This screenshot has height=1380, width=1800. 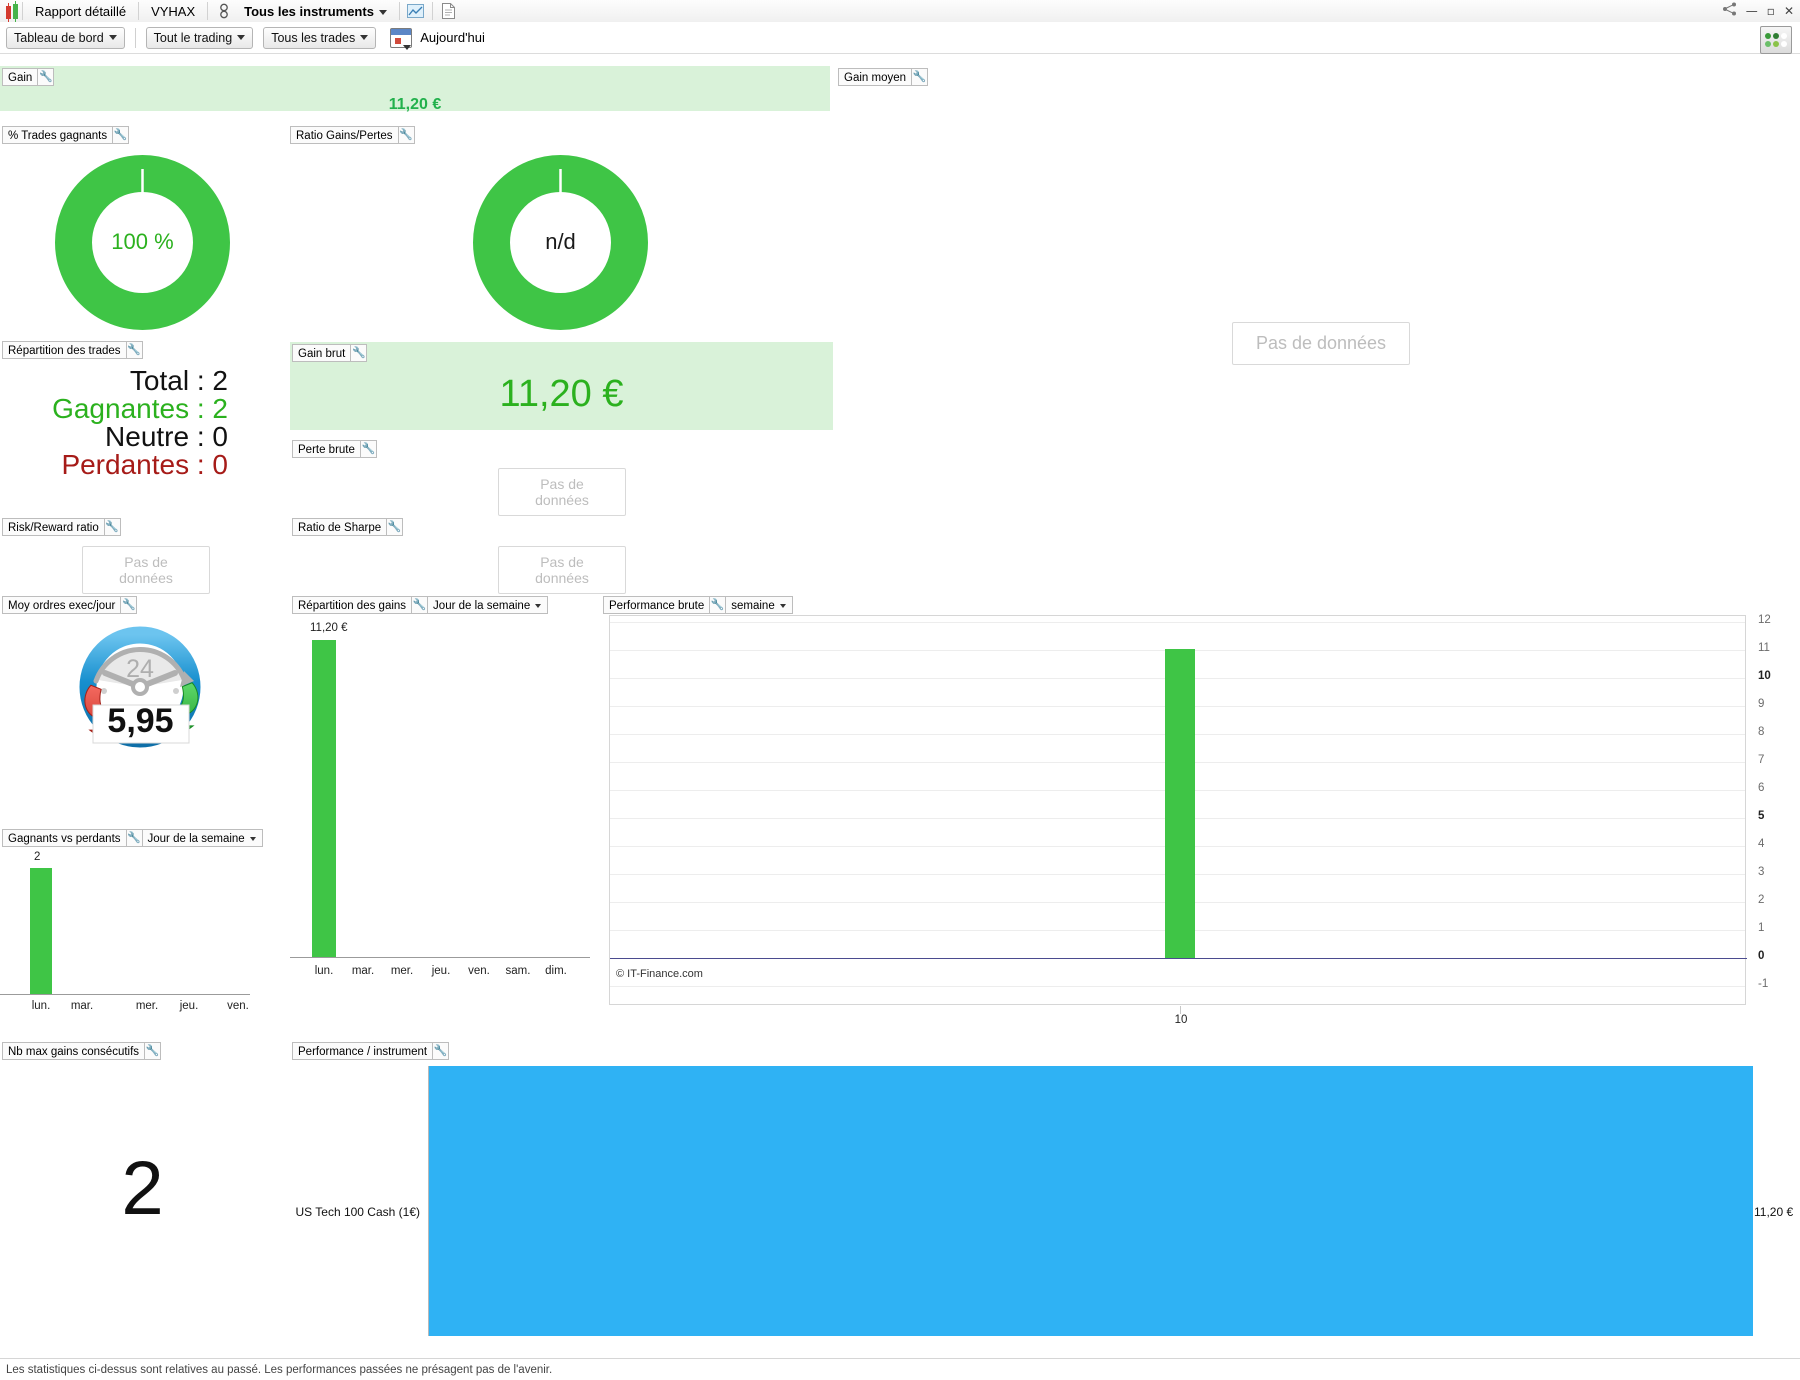 I want to click on moy-ordres-value: 5,95, so click(x=140, y=721).